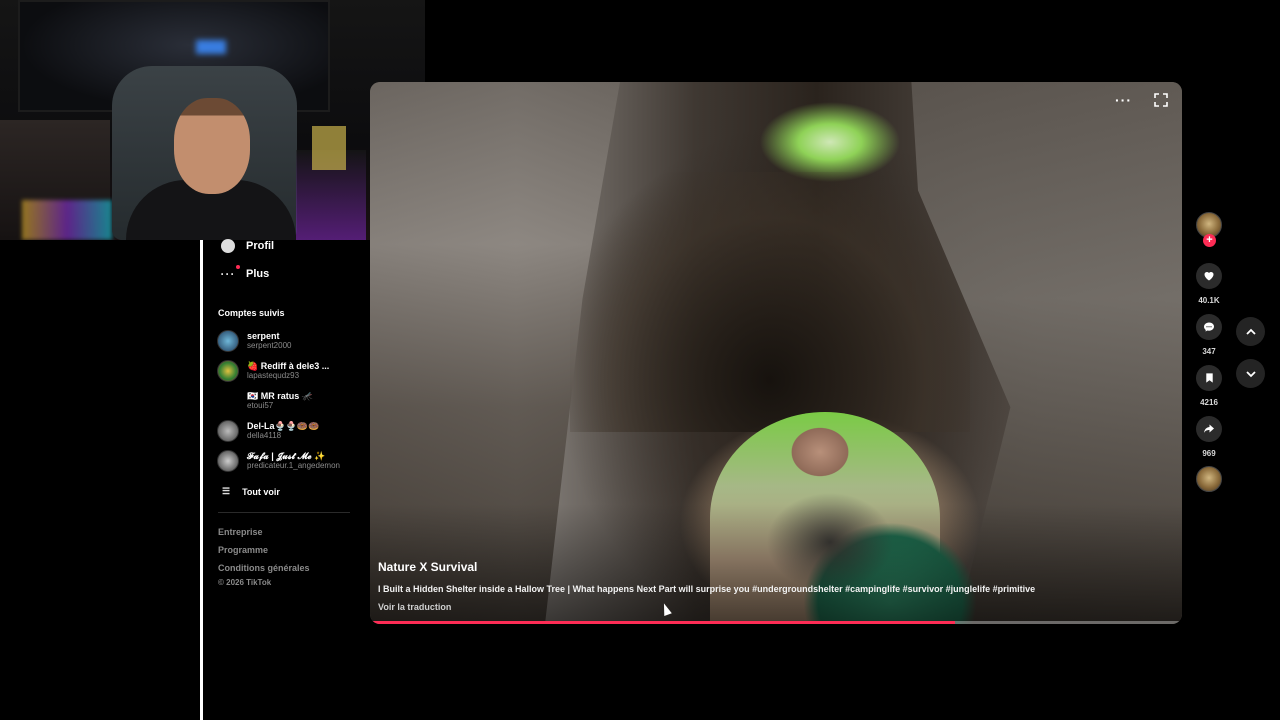 This screenshot has width=1280, height=720. Describe the element at coordinates (264, 435) in the screenshot. I see `account-username: della4118` at that location.